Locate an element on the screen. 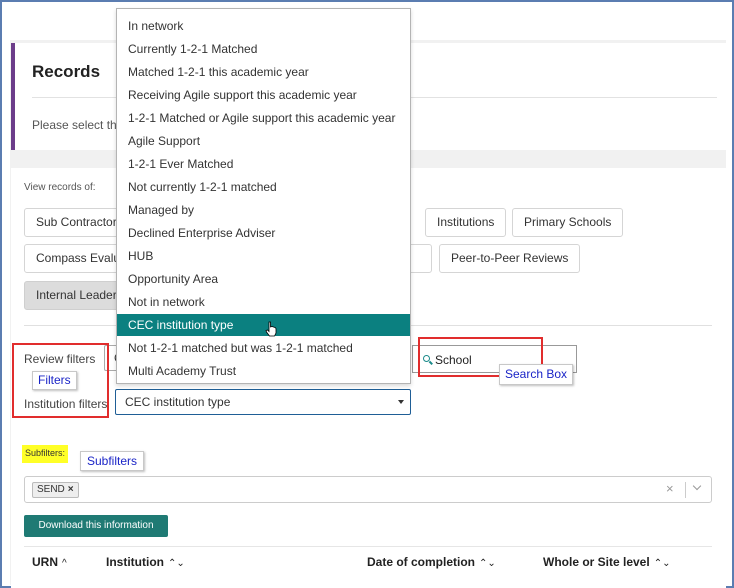 The height and width of the screenshot is (588, 734). institution-filters-value: CEC institution type is located at coordinates (178, 402).